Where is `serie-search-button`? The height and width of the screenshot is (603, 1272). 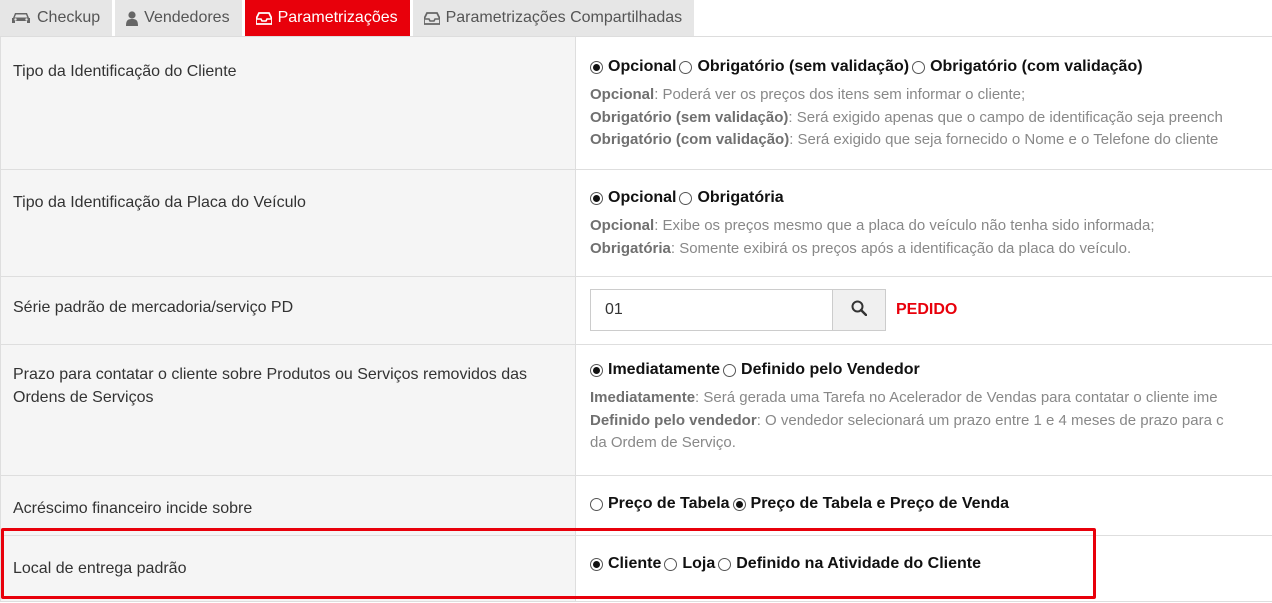 serie-search-button is located at coordinates (859, 310).